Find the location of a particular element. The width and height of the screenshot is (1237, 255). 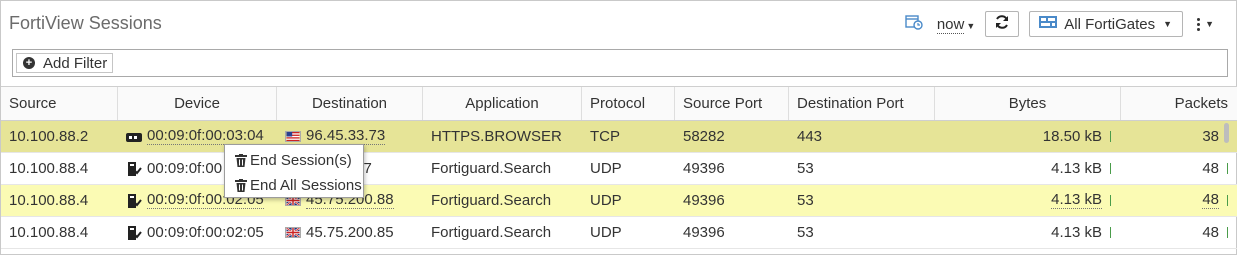

bytes-value: 18.50 kB is located at coordinates (1072, 136).